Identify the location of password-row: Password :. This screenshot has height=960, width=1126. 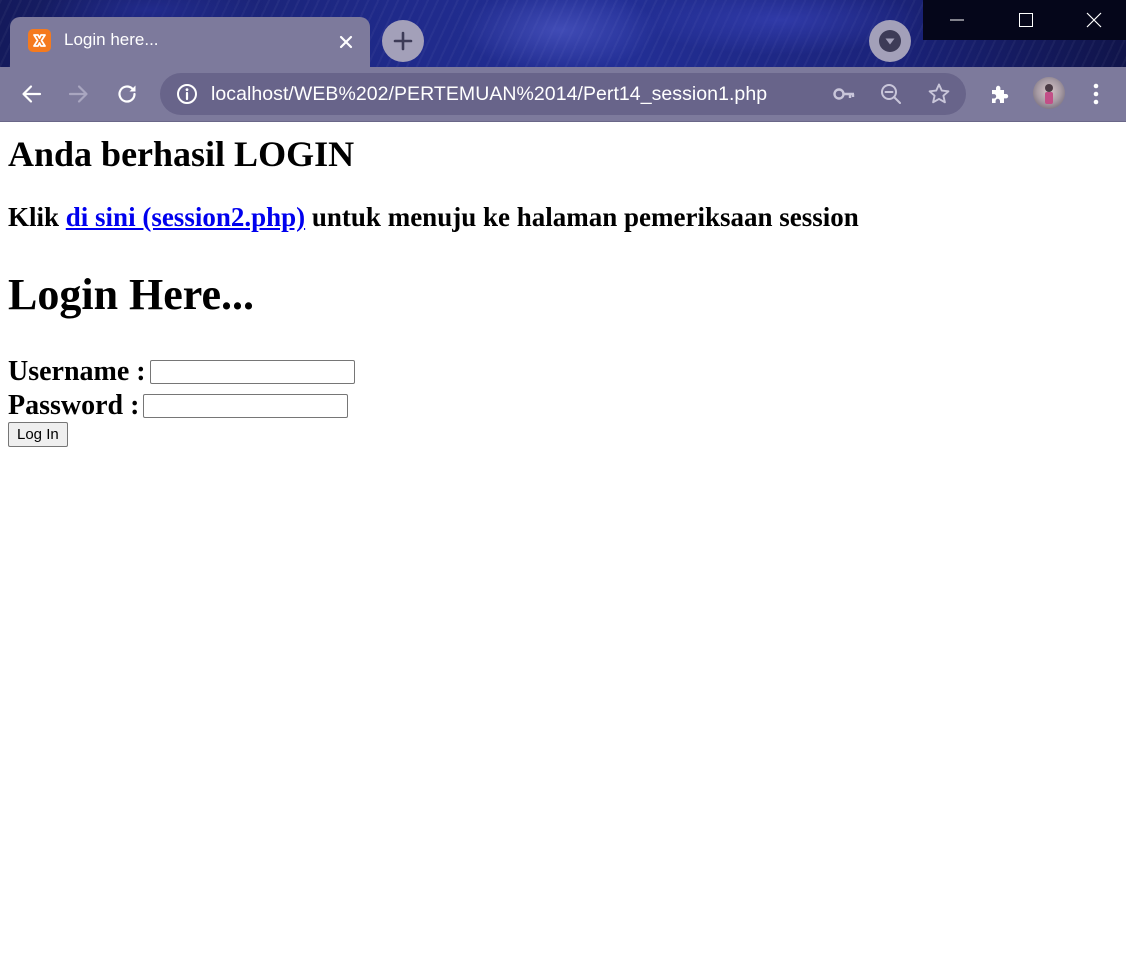
(178, 406).